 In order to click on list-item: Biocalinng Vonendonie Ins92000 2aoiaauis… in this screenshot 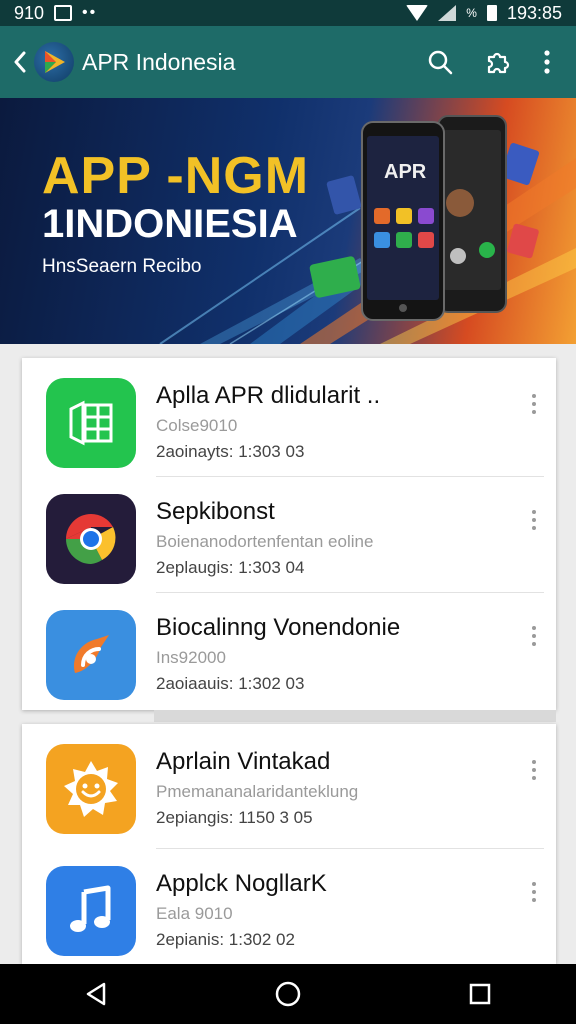, I will do `click(289, 648)`.